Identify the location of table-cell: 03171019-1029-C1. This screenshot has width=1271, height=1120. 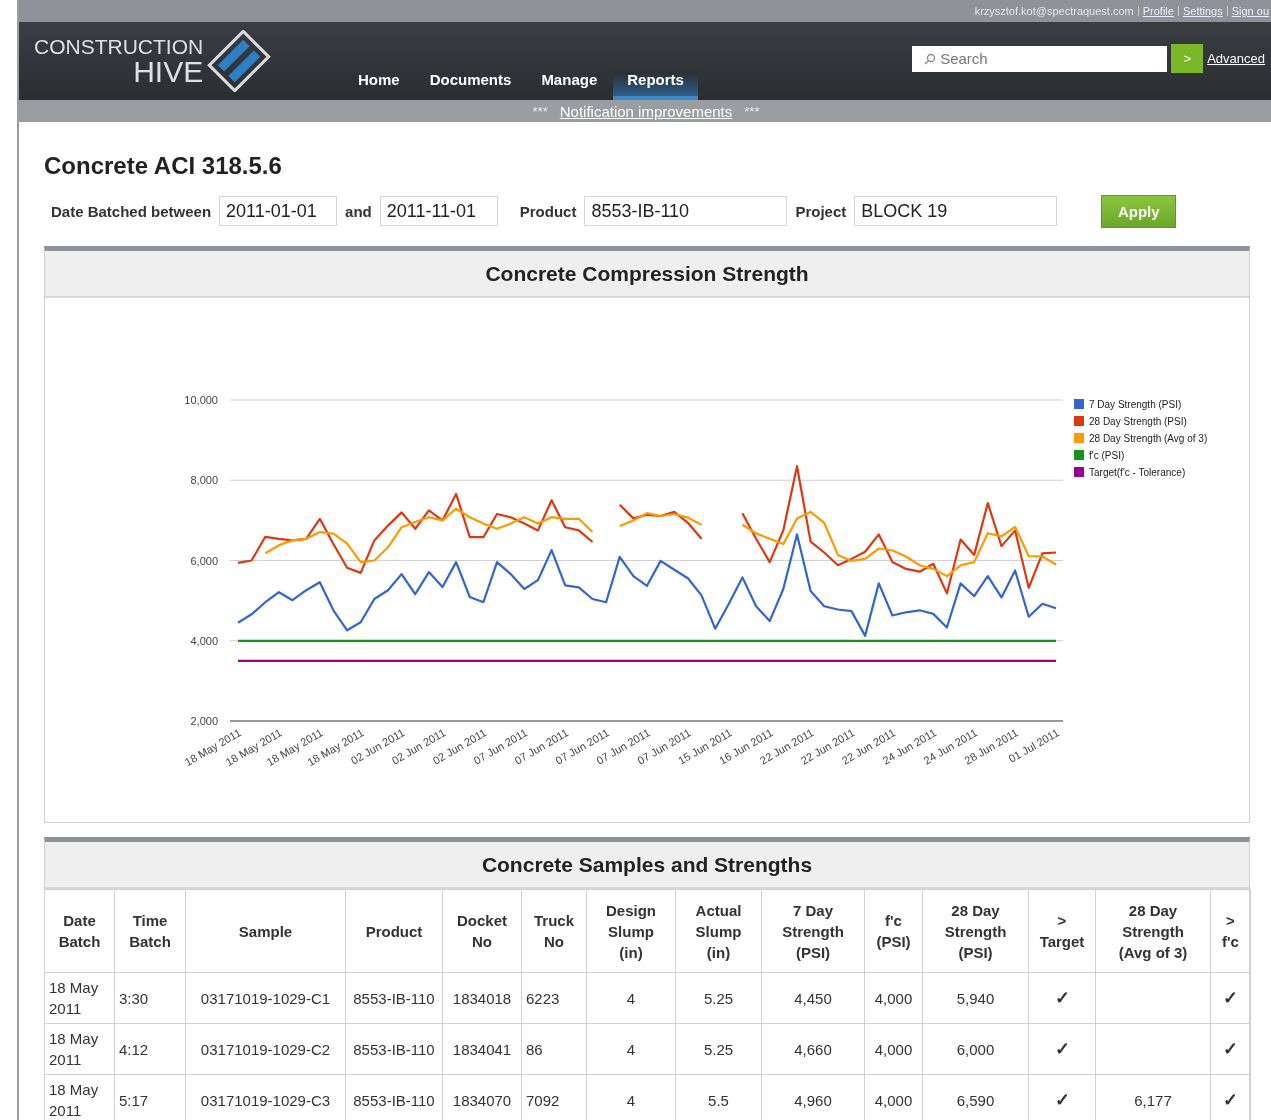
(265, 998).